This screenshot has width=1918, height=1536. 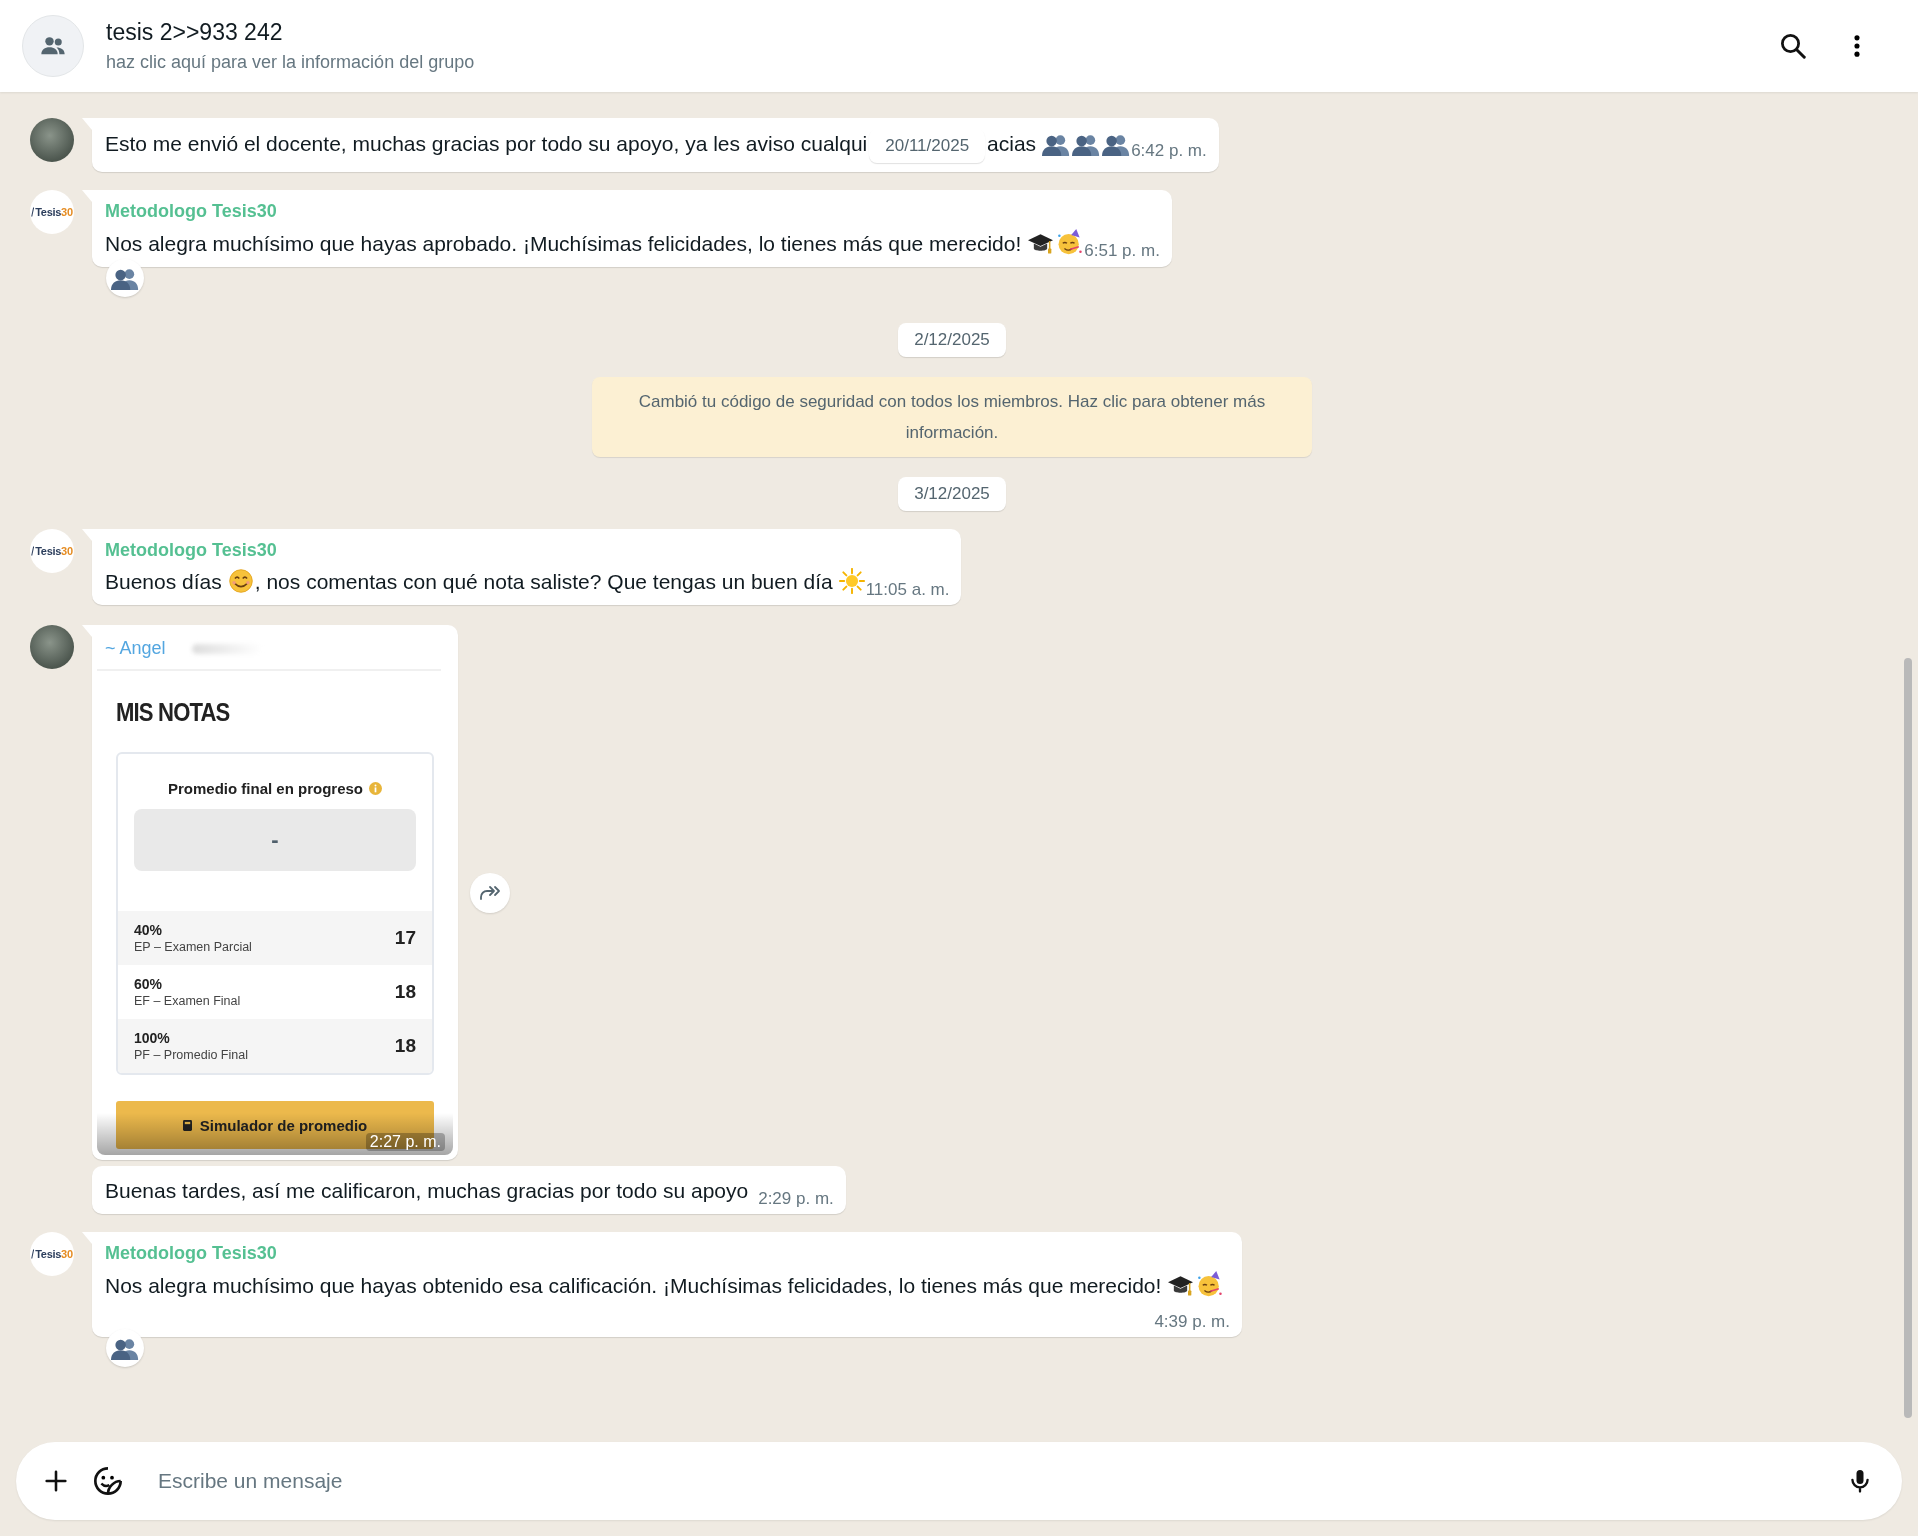 What do you see at coordinates (1122, 251) in the screenshot?
I see `message-time: 6:51 p. m.` at bounding box center [1122, 251].